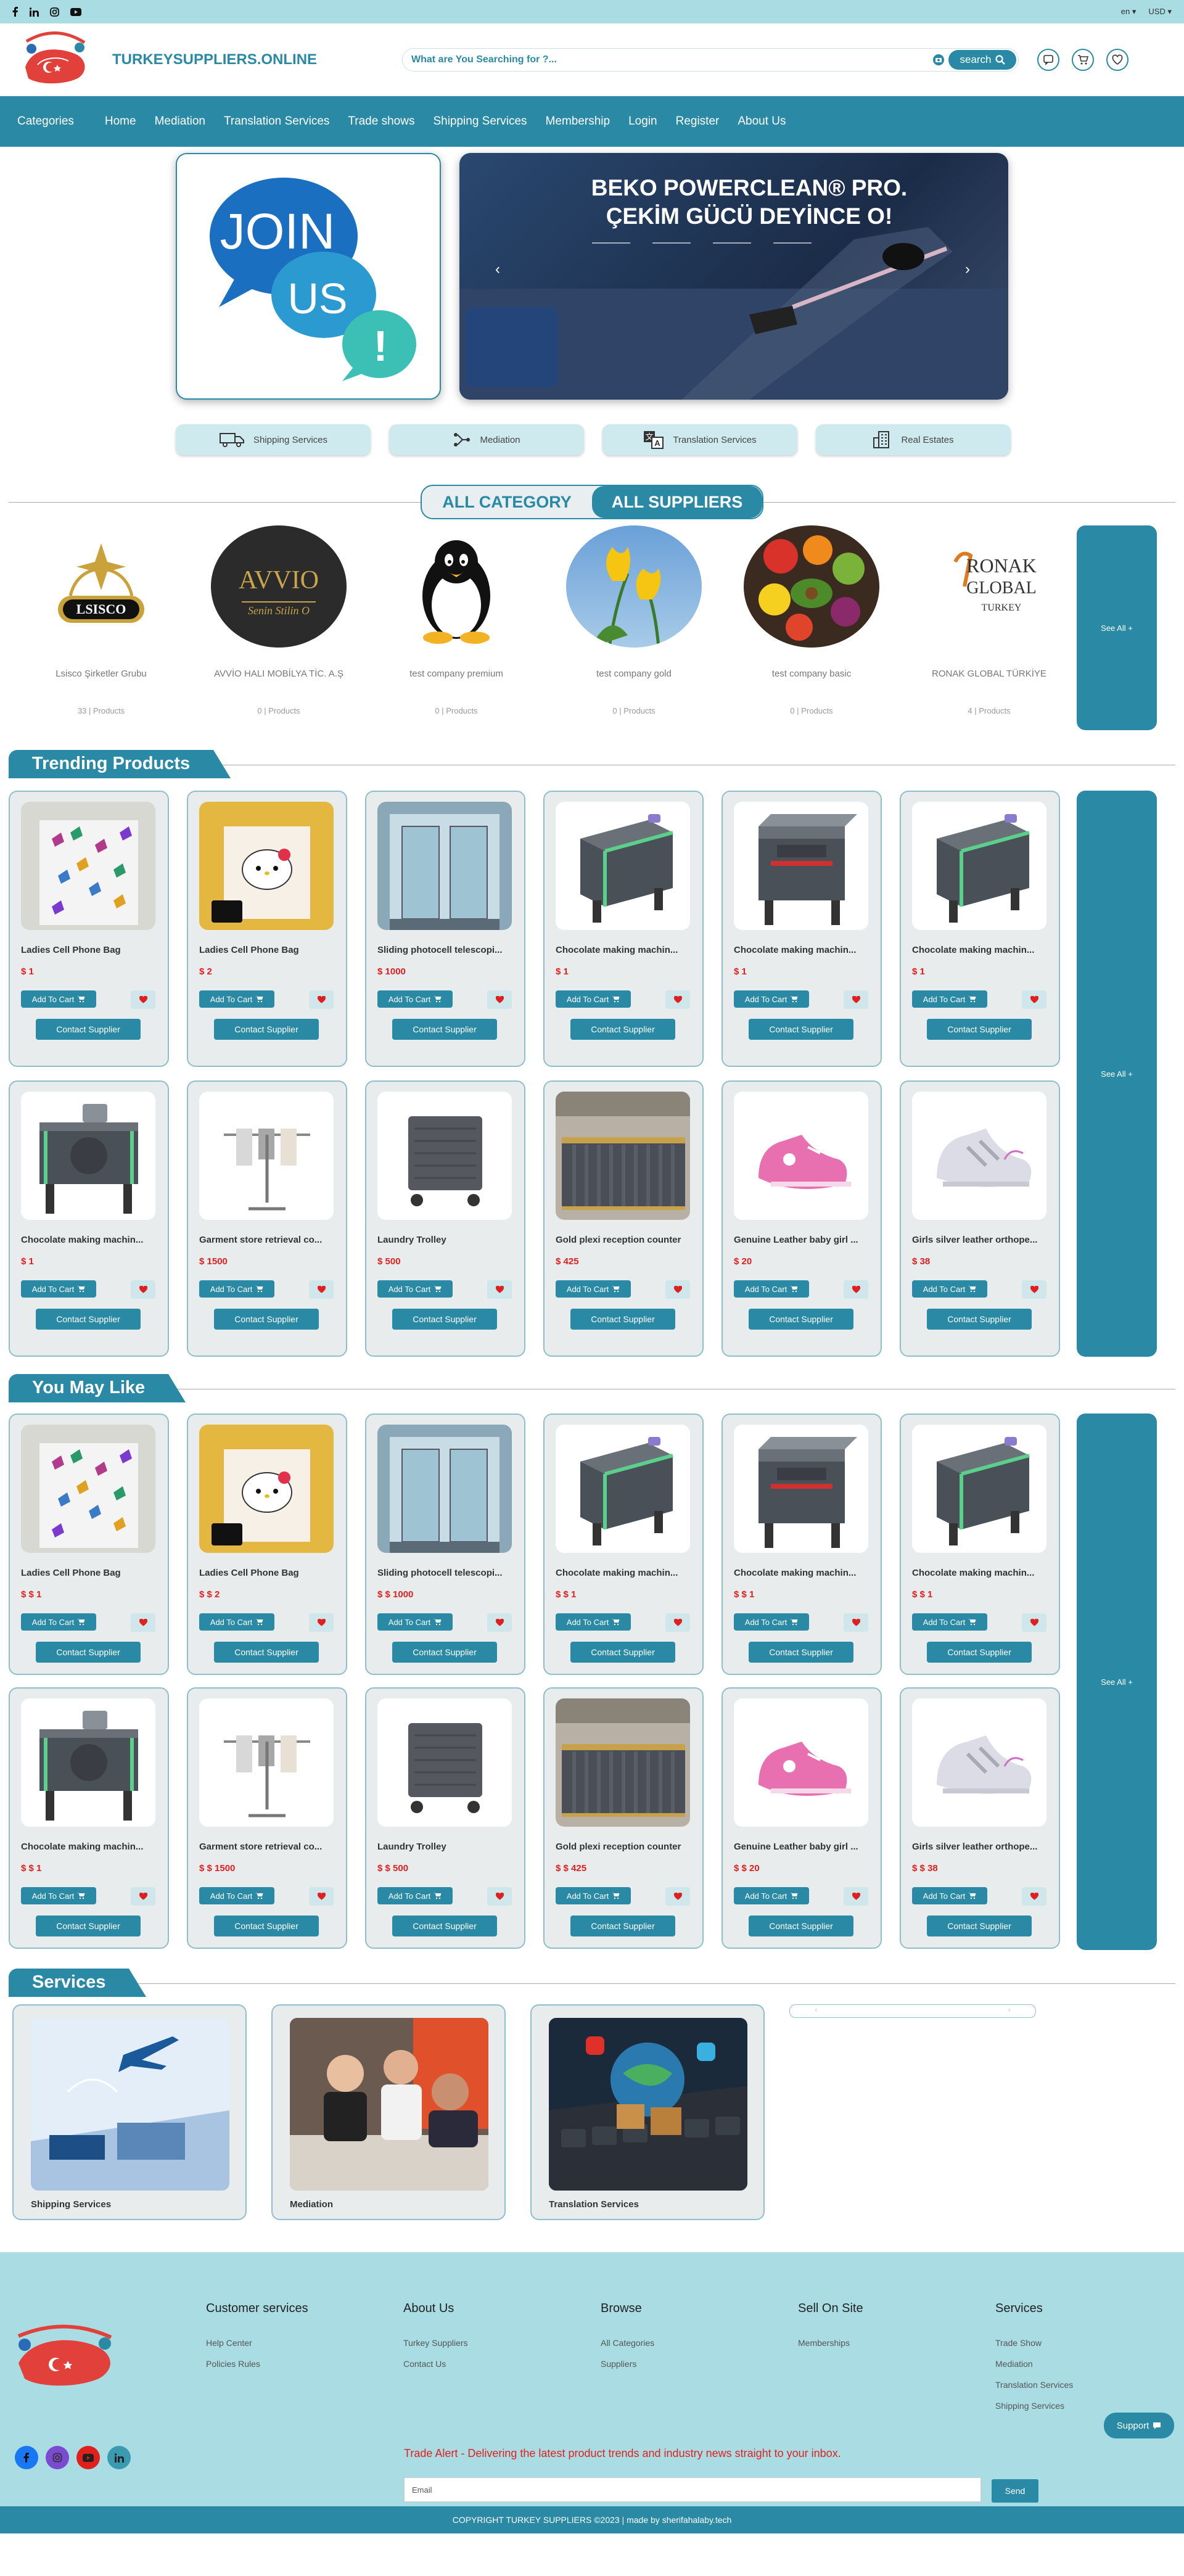  Describe the element at coordinates (1117, 59) in the screenshot. I see `wishlist-heart-icon` at that location.